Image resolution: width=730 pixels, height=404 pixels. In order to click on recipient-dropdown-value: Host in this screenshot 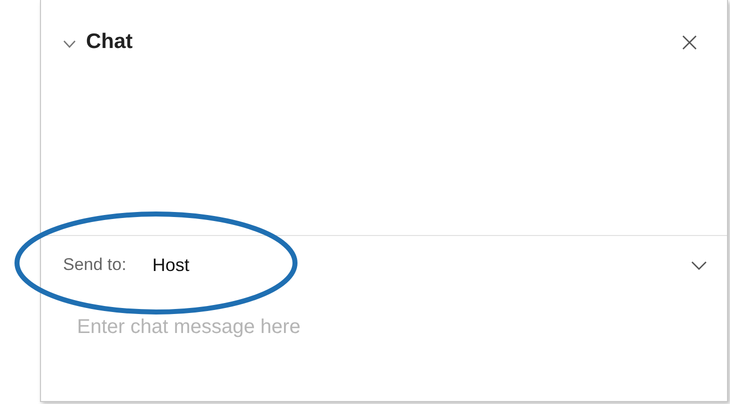, I will do `click(171, 265)`.